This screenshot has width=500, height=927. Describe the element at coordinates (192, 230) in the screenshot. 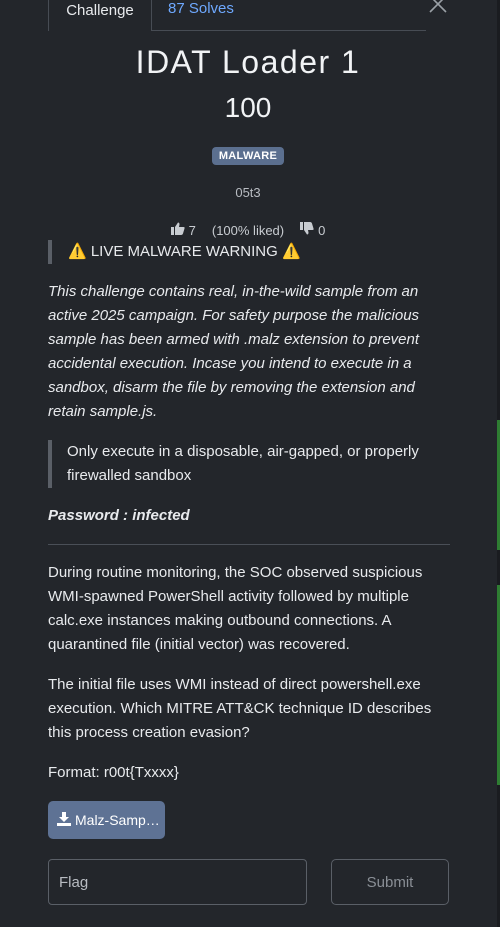

I see `likes-count: 7` at that location.